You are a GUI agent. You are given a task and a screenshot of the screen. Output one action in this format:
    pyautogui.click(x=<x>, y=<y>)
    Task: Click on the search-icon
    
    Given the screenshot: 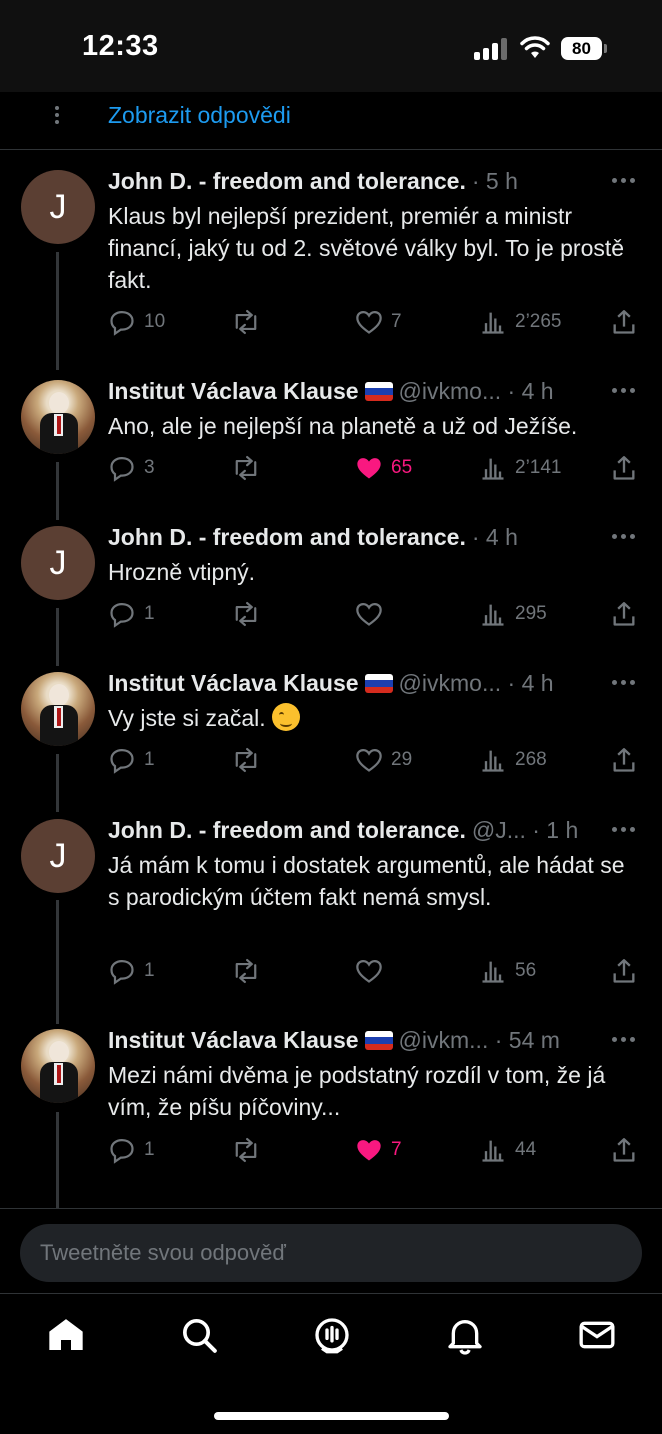 What is the action you would take?
    pyautogui.click(x=199, y=1335)
    